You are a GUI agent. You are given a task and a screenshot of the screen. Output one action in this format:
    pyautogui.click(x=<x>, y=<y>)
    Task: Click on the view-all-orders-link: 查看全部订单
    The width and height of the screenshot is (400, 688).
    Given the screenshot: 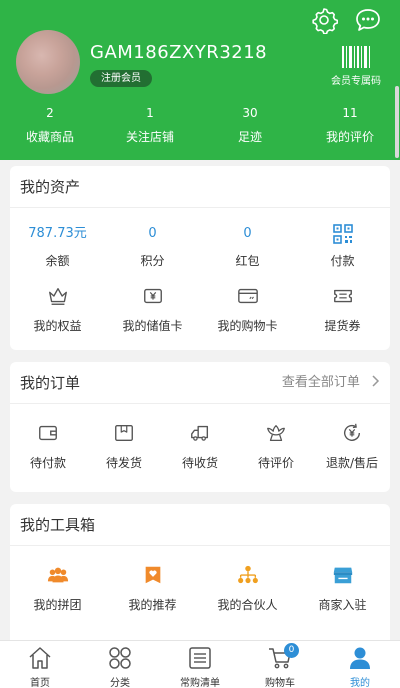 What is the action you would take?
    pyautogui.click(x=331, y=383)
    